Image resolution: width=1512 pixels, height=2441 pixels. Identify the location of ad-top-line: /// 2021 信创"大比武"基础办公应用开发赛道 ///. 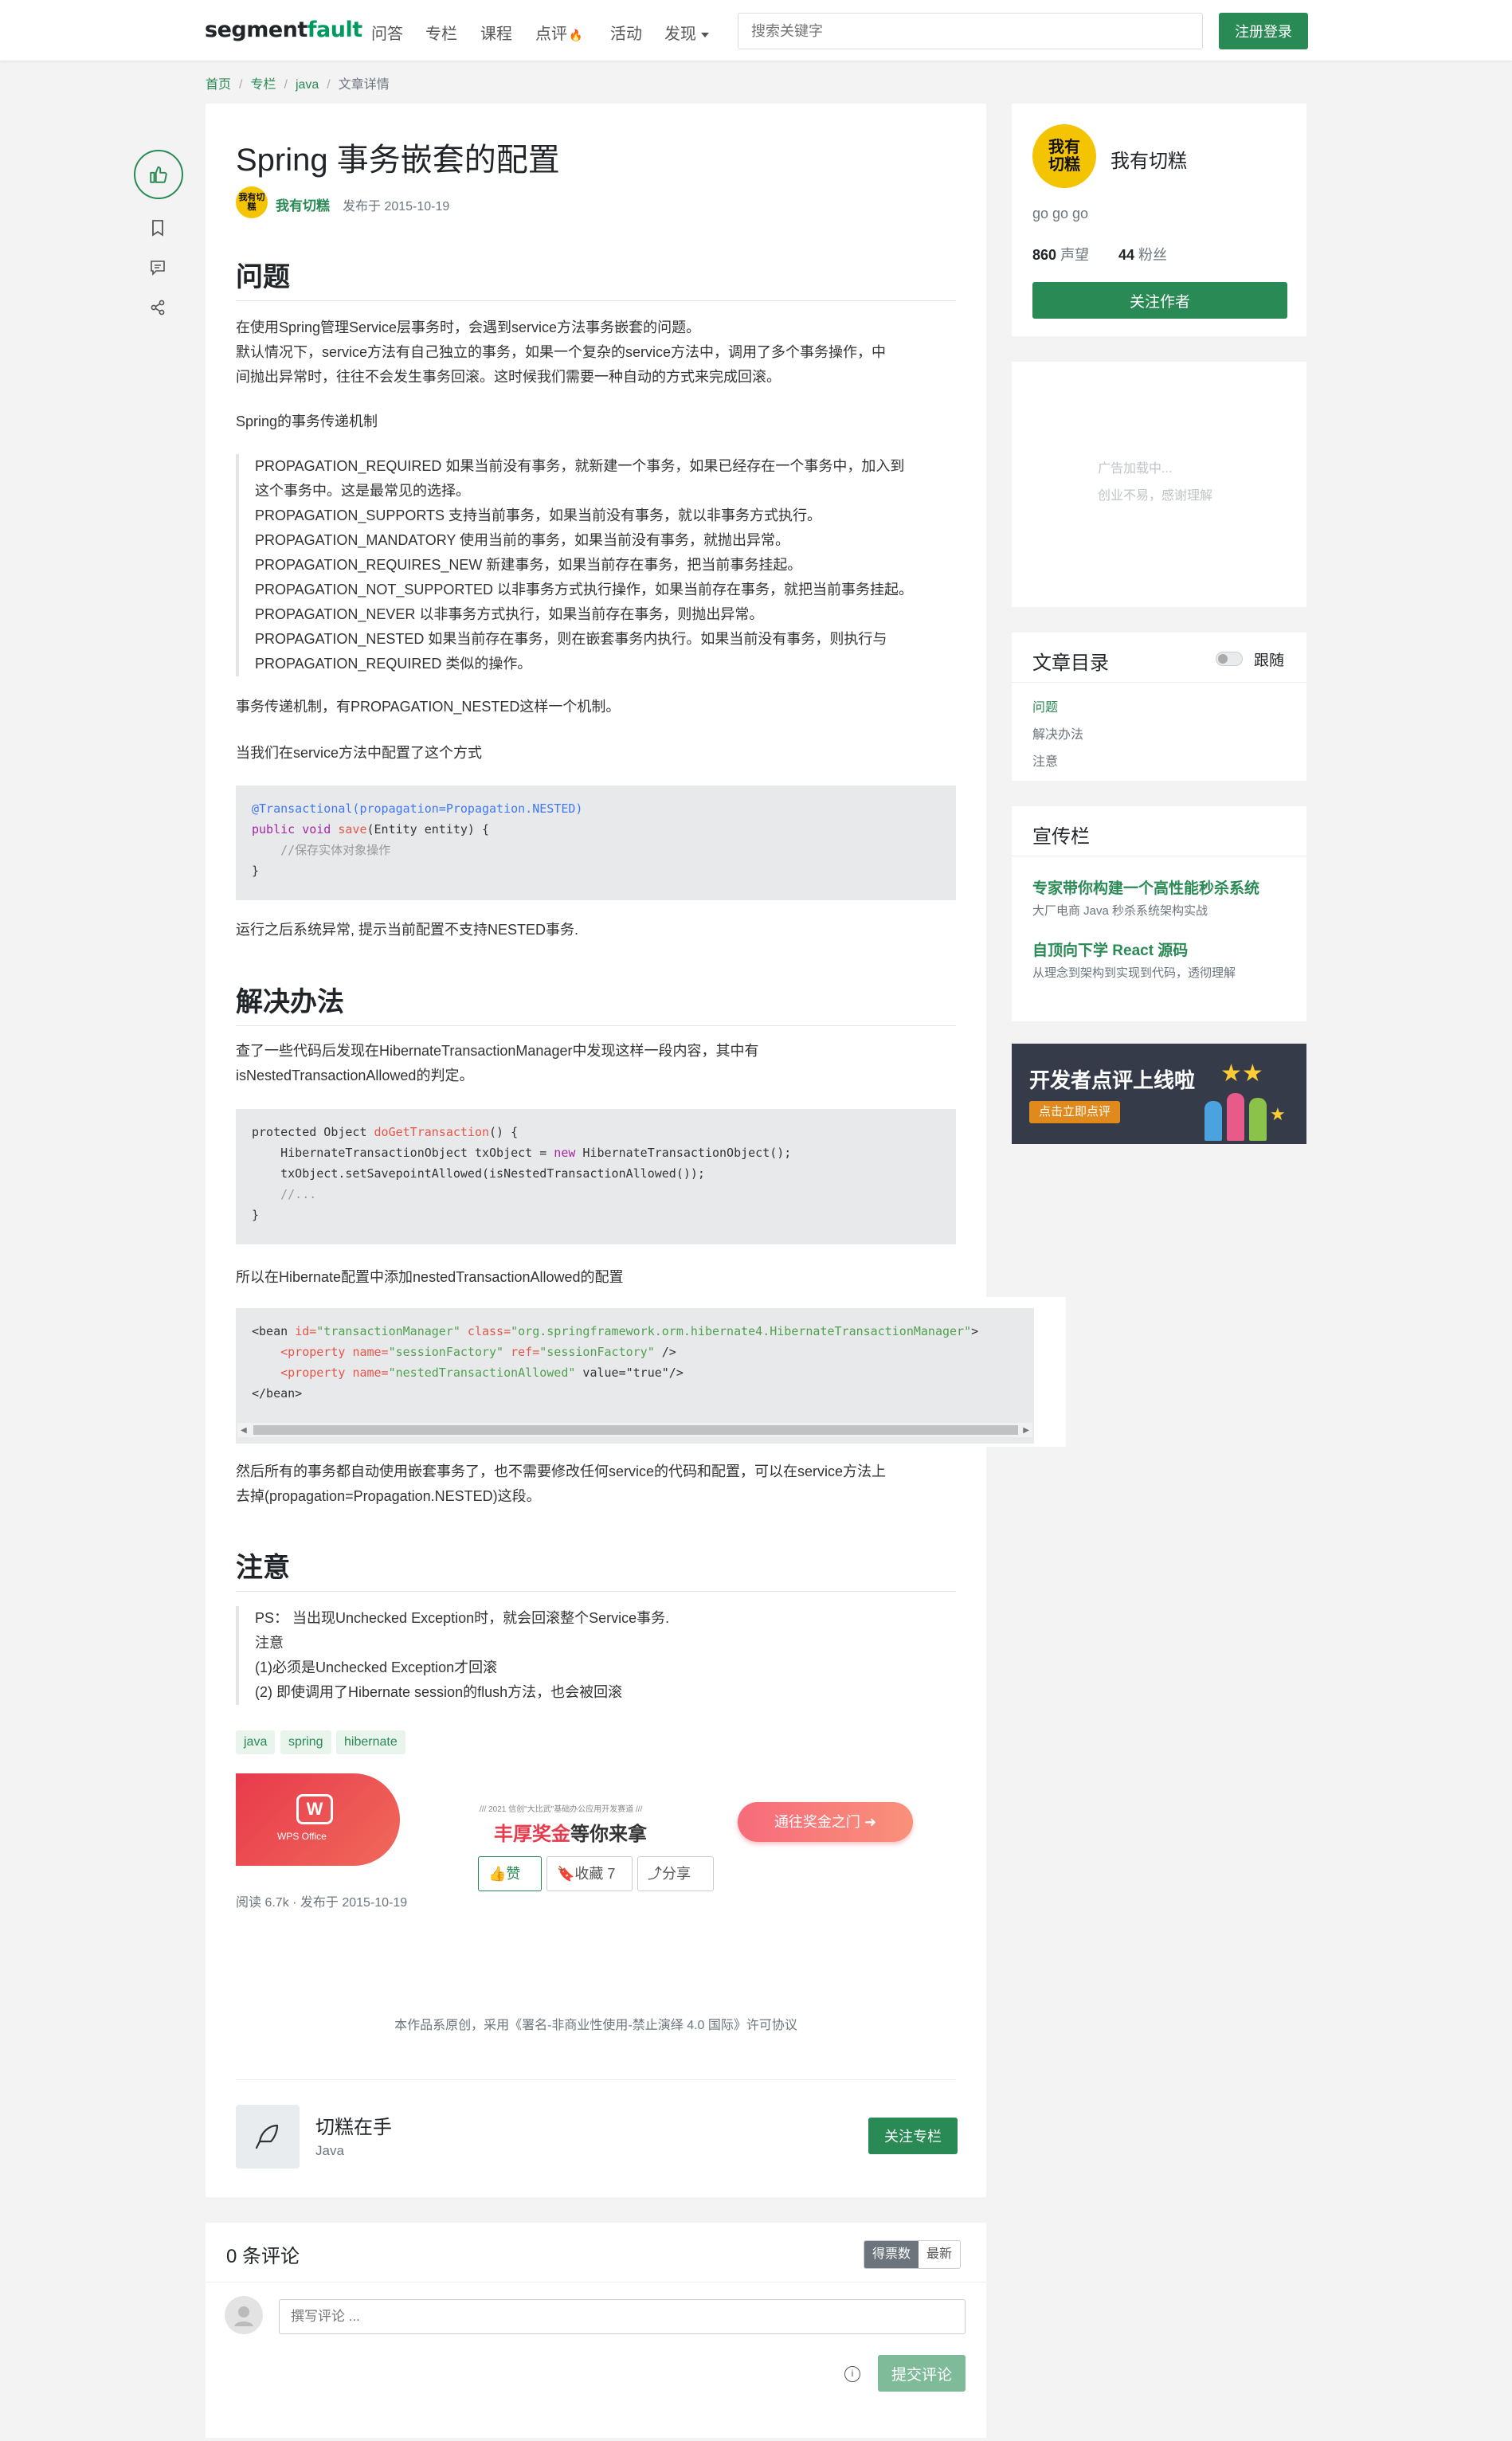
(562, 1809).